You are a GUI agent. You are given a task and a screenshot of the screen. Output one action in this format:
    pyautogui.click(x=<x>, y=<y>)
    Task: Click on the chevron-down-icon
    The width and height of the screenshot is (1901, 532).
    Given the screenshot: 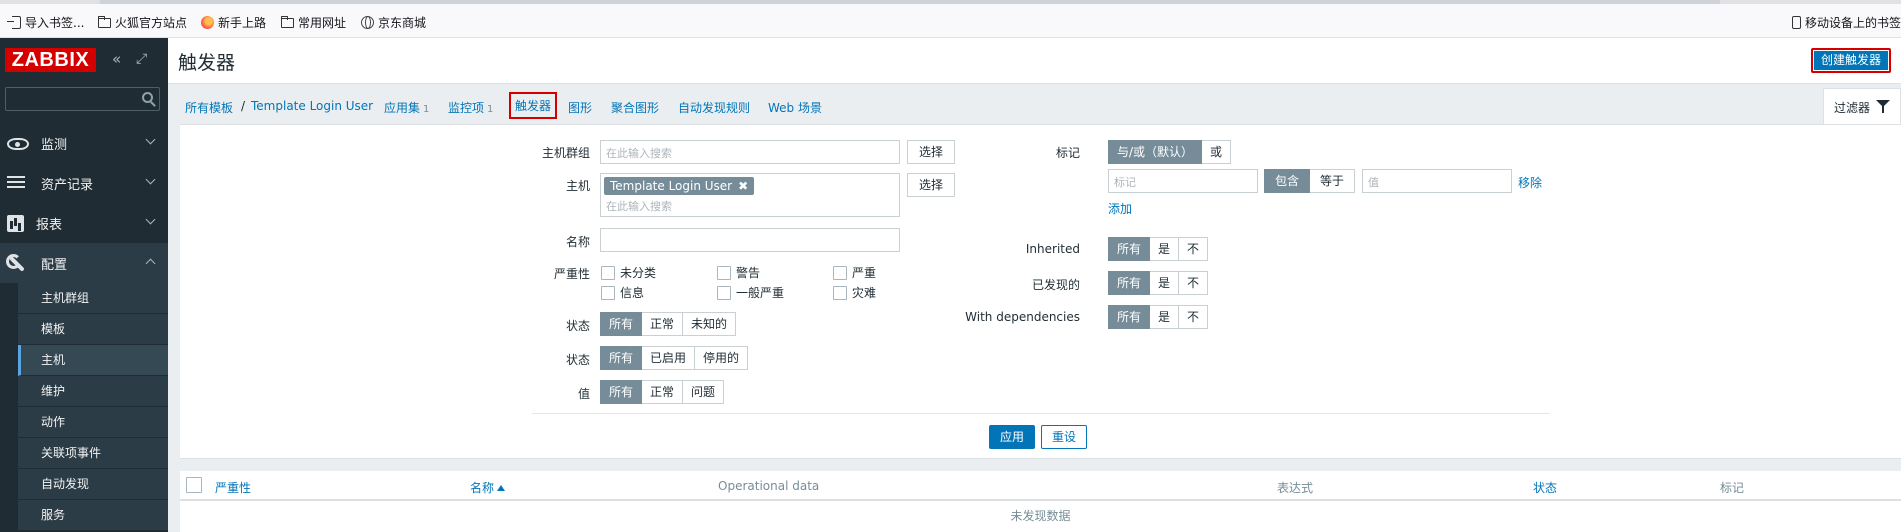 What is the action you would take?
    pyautogui.click(x=150, y=179)
    